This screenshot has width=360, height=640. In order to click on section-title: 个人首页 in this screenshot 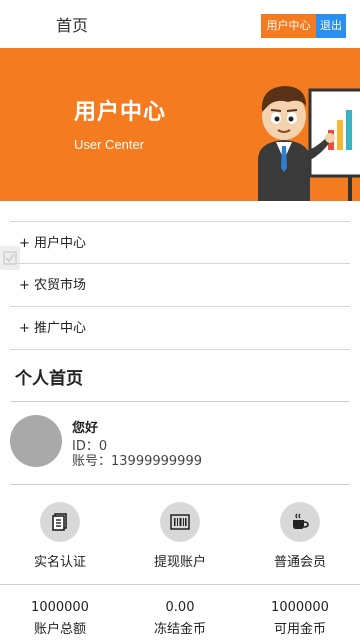, I will do `click(49, 379)`.